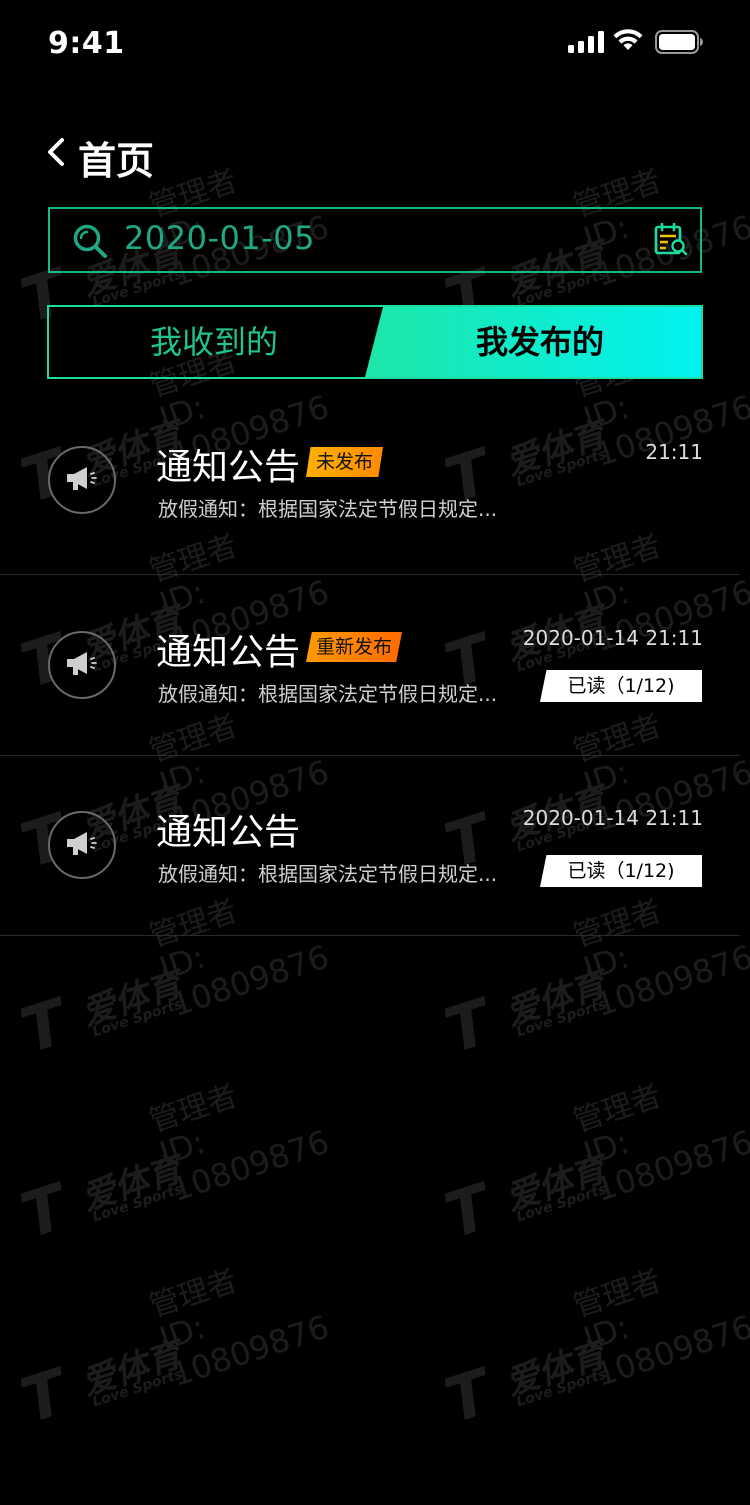 The width and height of the screenshot is (750, 1505). I want to click on signal-icon, so click(586, 42).